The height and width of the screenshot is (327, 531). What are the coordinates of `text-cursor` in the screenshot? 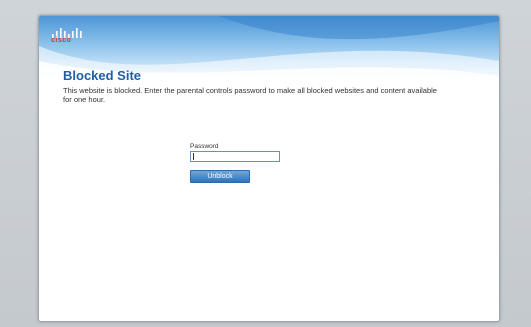 It's located at (193, 156).